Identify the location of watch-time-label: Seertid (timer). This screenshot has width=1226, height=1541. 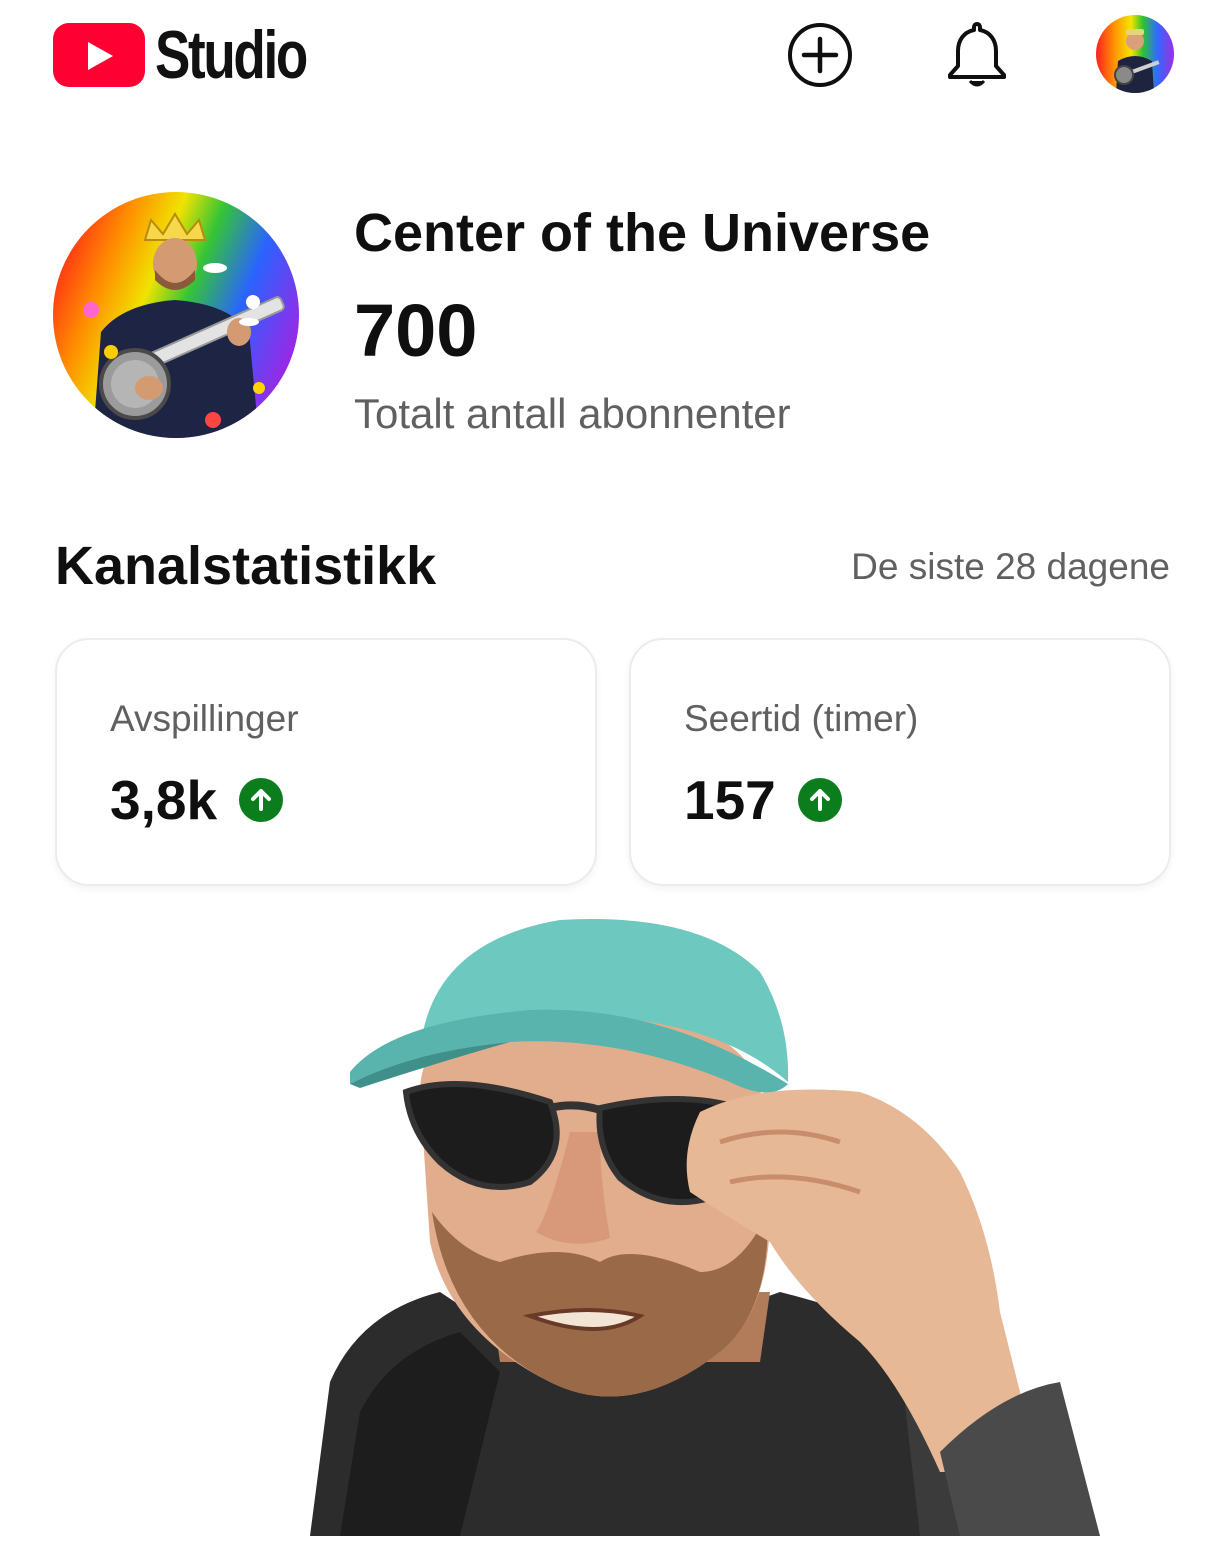
(801, 718).